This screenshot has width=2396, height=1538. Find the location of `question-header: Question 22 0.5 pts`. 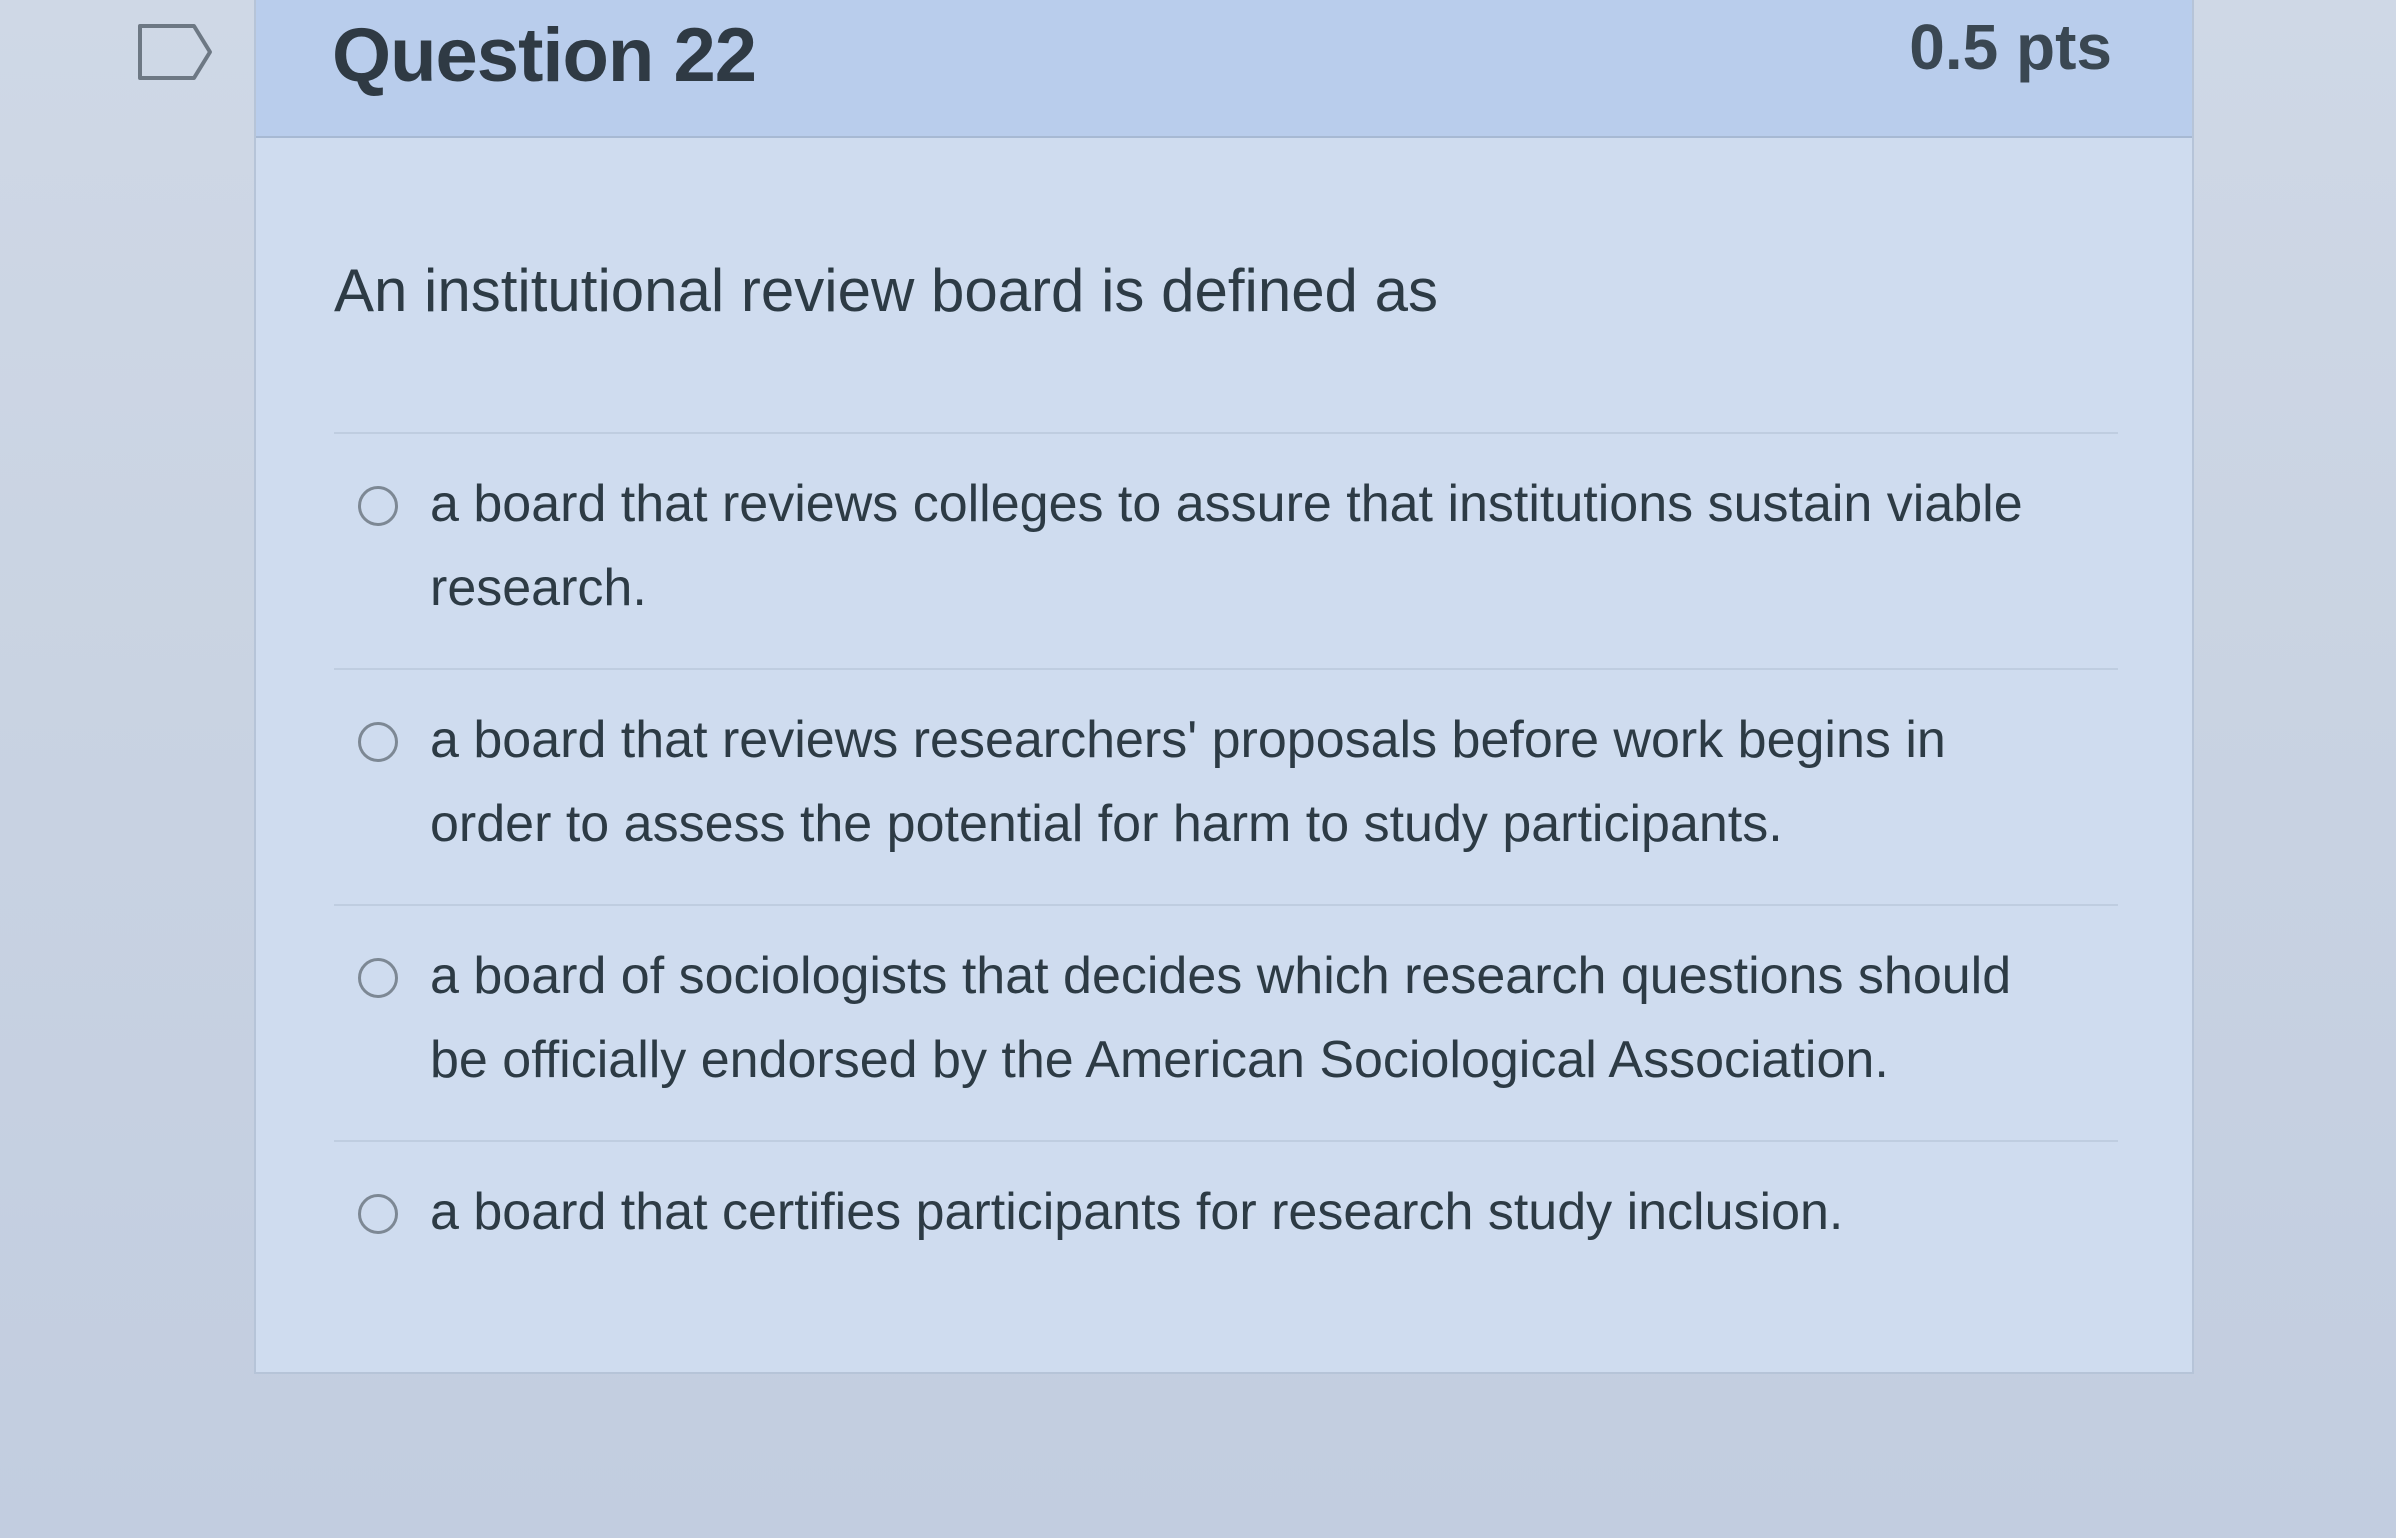

question-header: Question 22 0.5 pts is located at coordinates (1224, 69).